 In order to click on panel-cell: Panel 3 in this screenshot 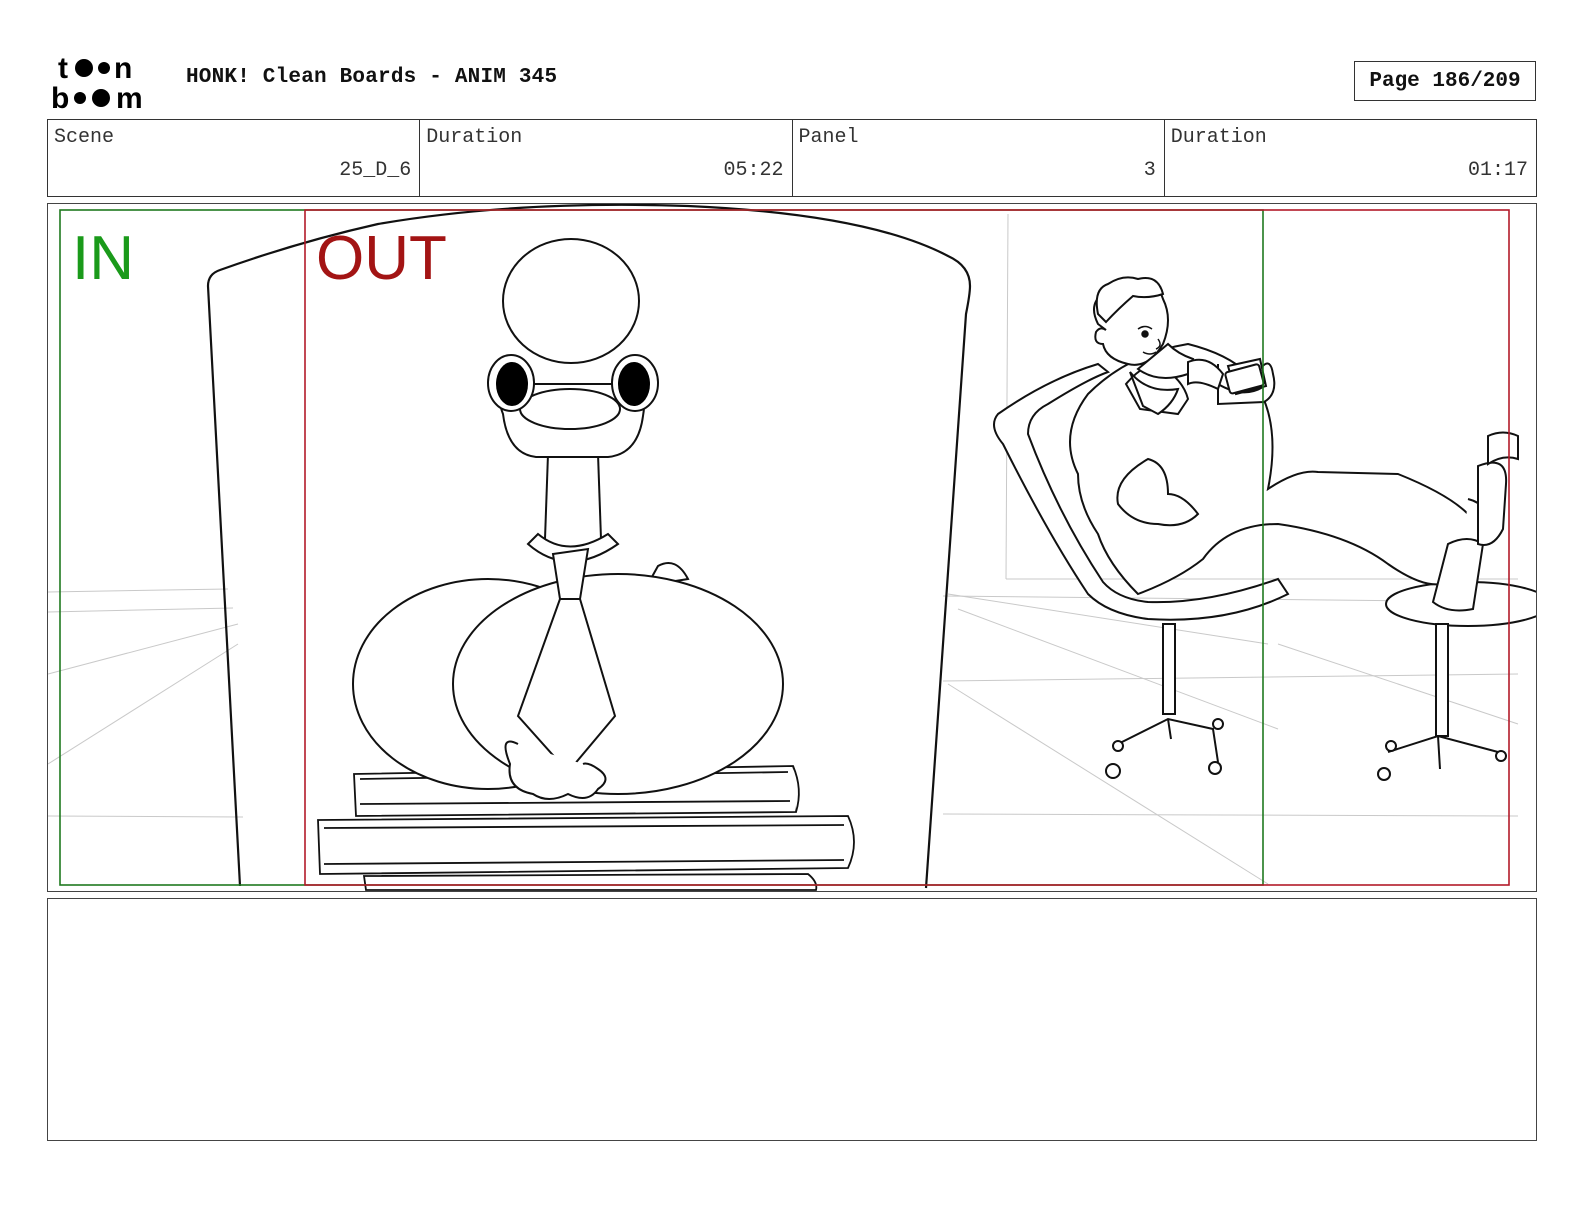, I will do `click(979, 158)`.